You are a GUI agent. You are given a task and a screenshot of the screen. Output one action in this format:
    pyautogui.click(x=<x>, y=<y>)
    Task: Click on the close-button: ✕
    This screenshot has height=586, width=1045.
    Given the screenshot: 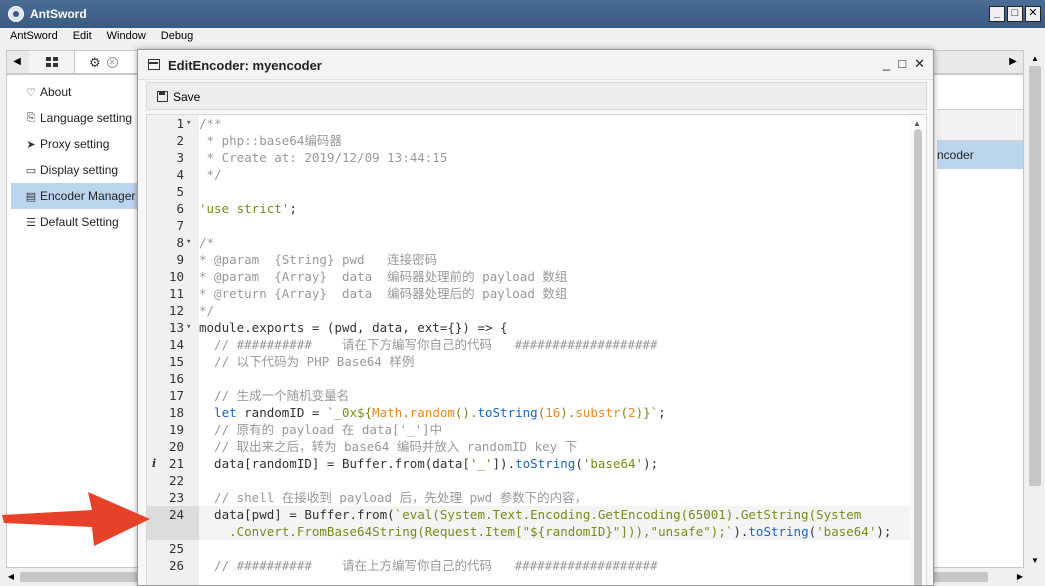 What is the action you would take?
    pyautogui.click(x=1033, y=14)
    